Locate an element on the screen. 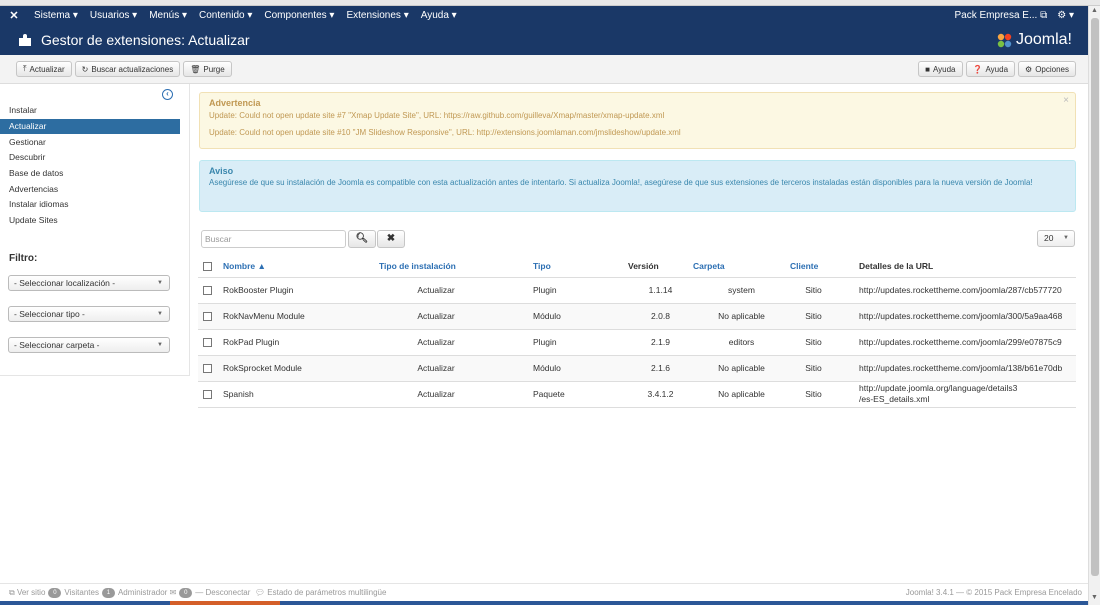  type-select: - Seleccionar tipo - ▼ is located at coordinates (89, 314).